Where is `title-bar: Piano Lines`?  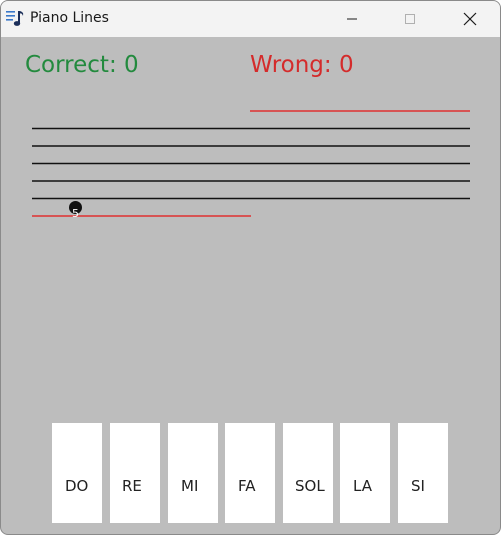
title-bar: Piano Lines is located at coordinates (250, 19).